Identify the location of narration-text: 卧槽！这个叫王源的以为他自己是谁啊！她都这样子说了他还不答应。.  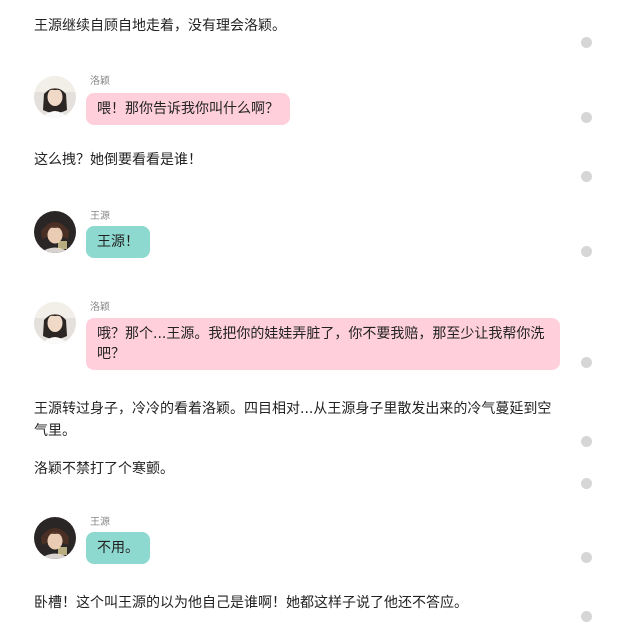
(251, 603).